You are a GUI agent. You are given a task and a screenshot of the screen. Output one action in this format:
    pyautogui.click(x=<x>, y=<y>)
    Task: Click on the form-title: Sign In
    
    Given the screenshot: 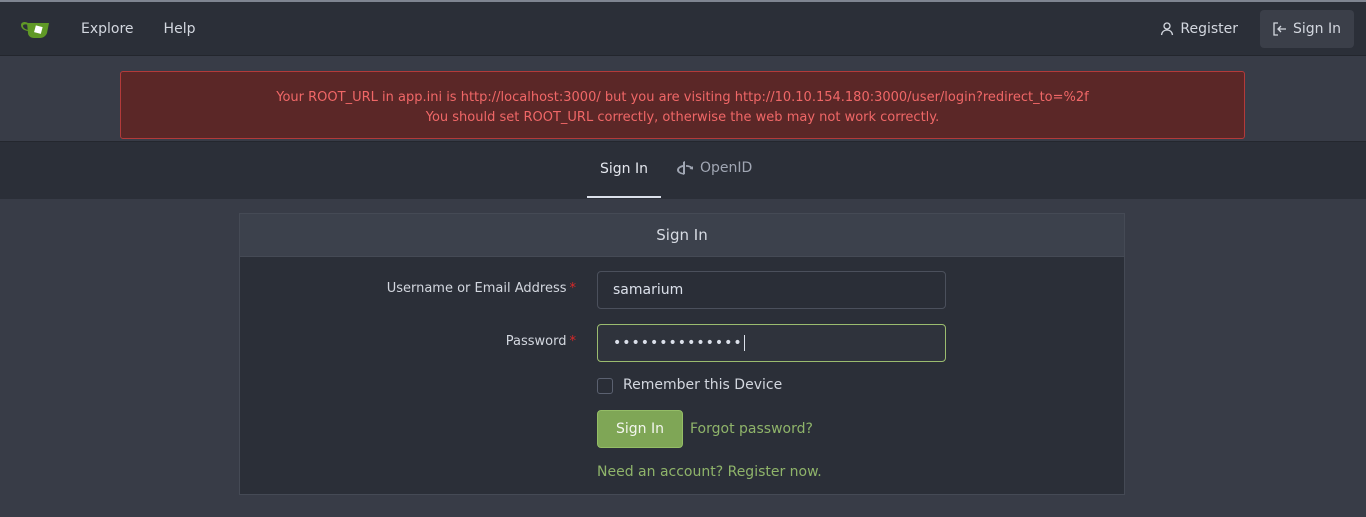 What is the action you would take?
    pyautogui.click(x=682, y=235)
    